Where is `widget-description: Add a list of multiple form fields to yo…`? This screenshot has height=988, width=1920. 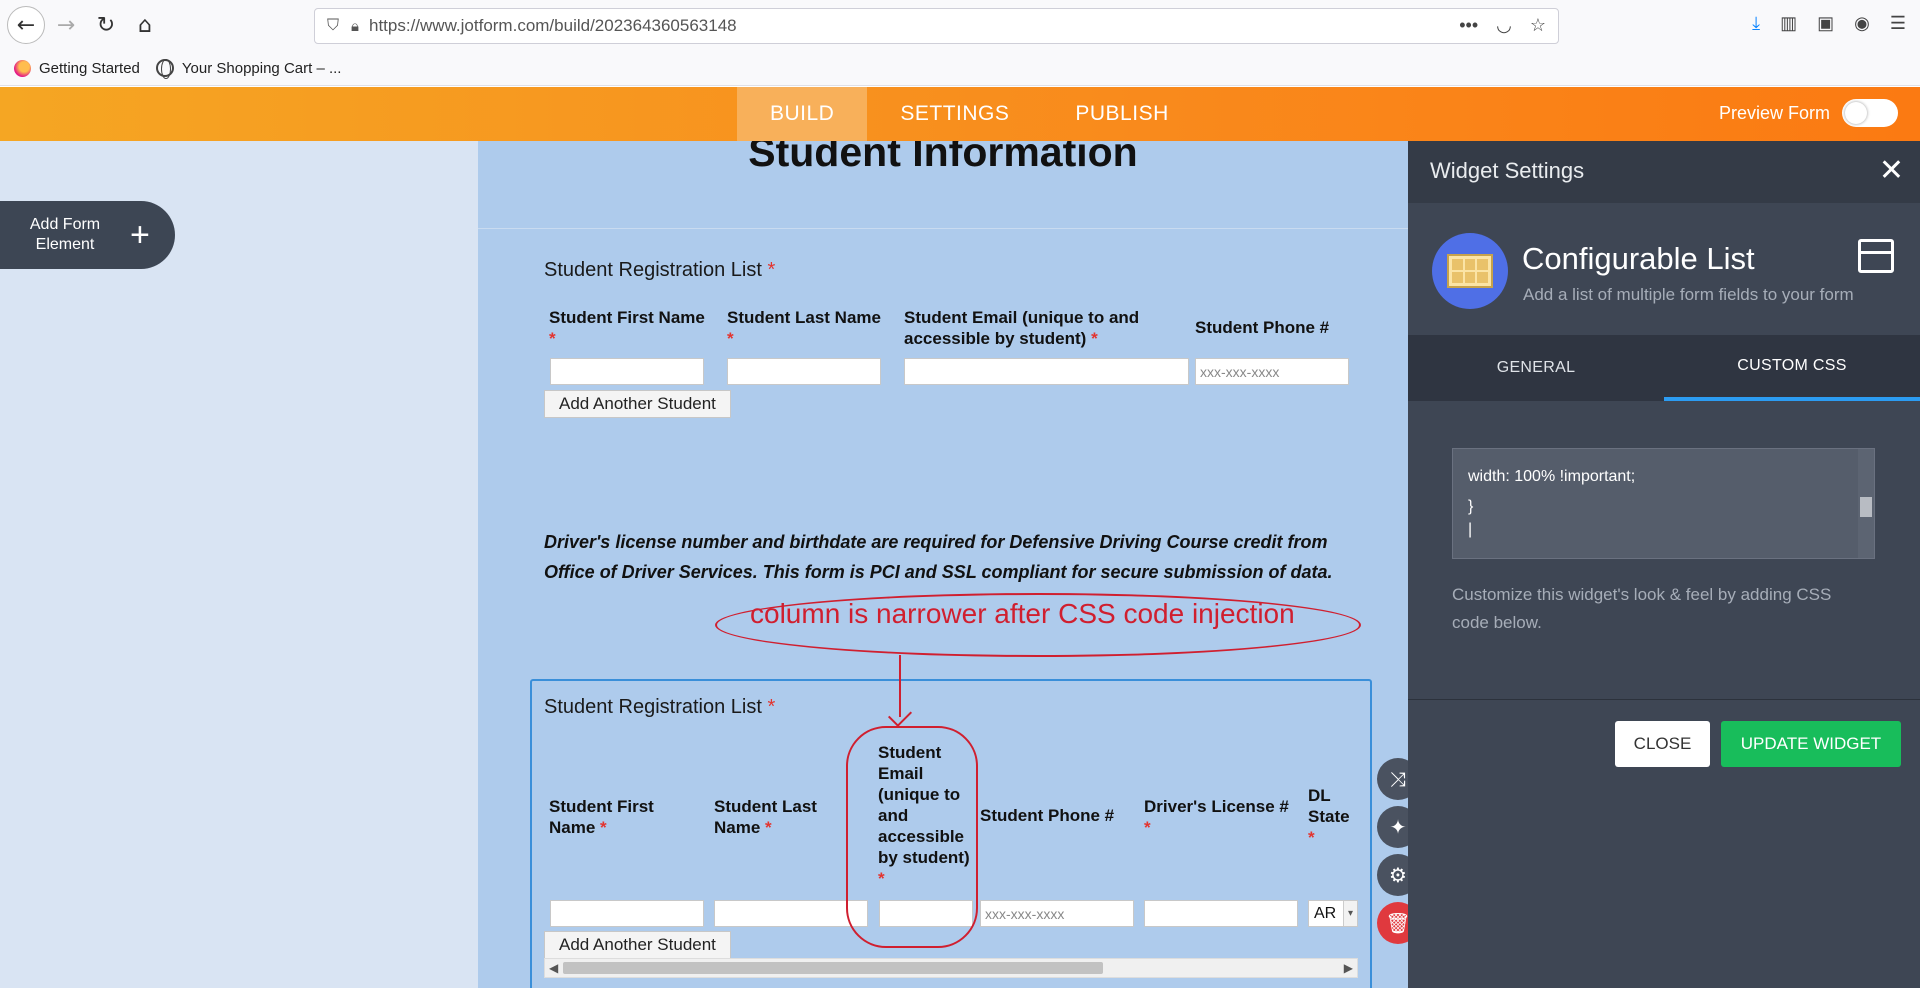 widget-description: Add a list of multiple form fields to yo… is located at coordinates (1688, 294).